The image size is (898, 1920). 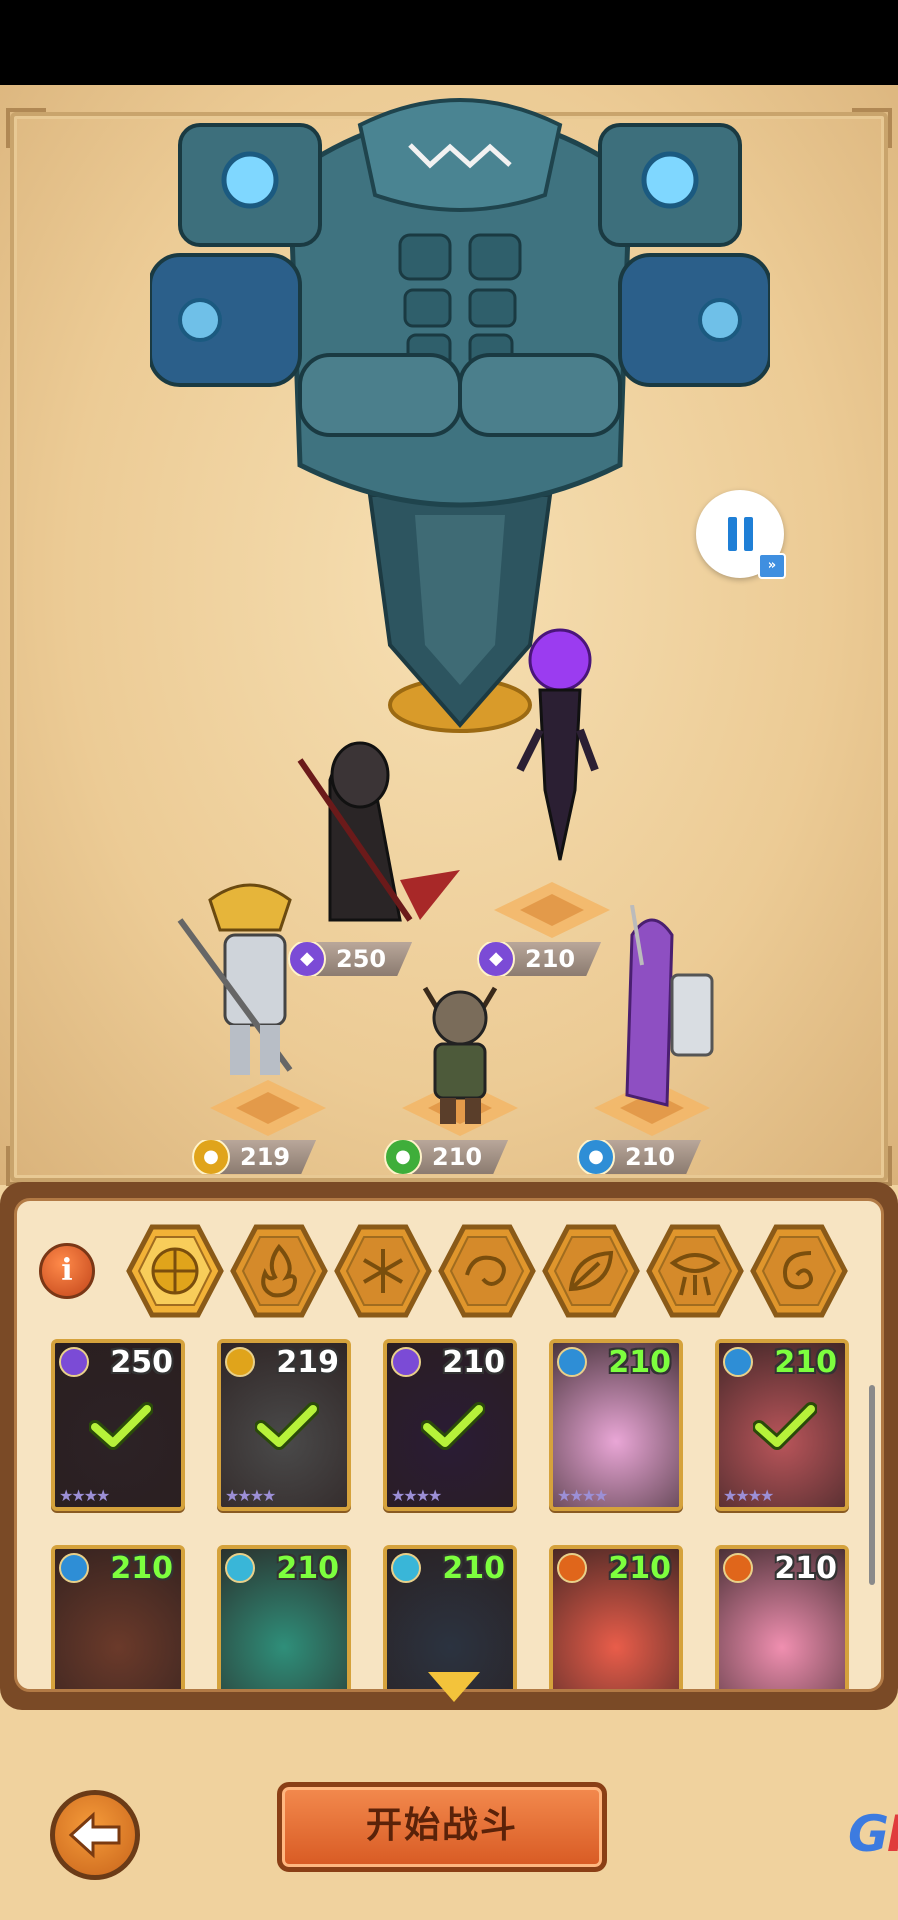 What do you see at coordinates (460, 1053) in the screenshot?
I see `hero-horned-warrior` at bounding box center [460, 1053].